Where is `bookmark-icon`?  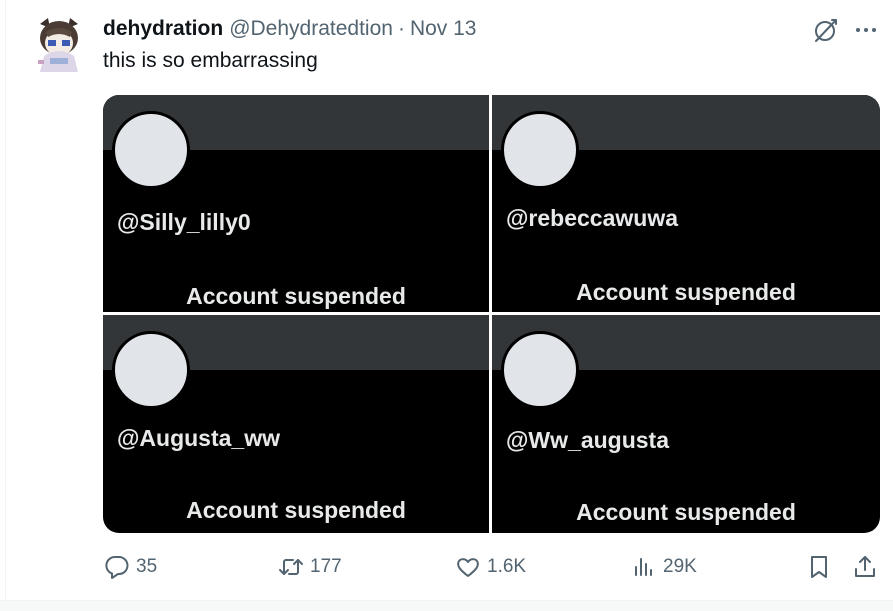
bookmark-icon is located at coordinates (819, 567).